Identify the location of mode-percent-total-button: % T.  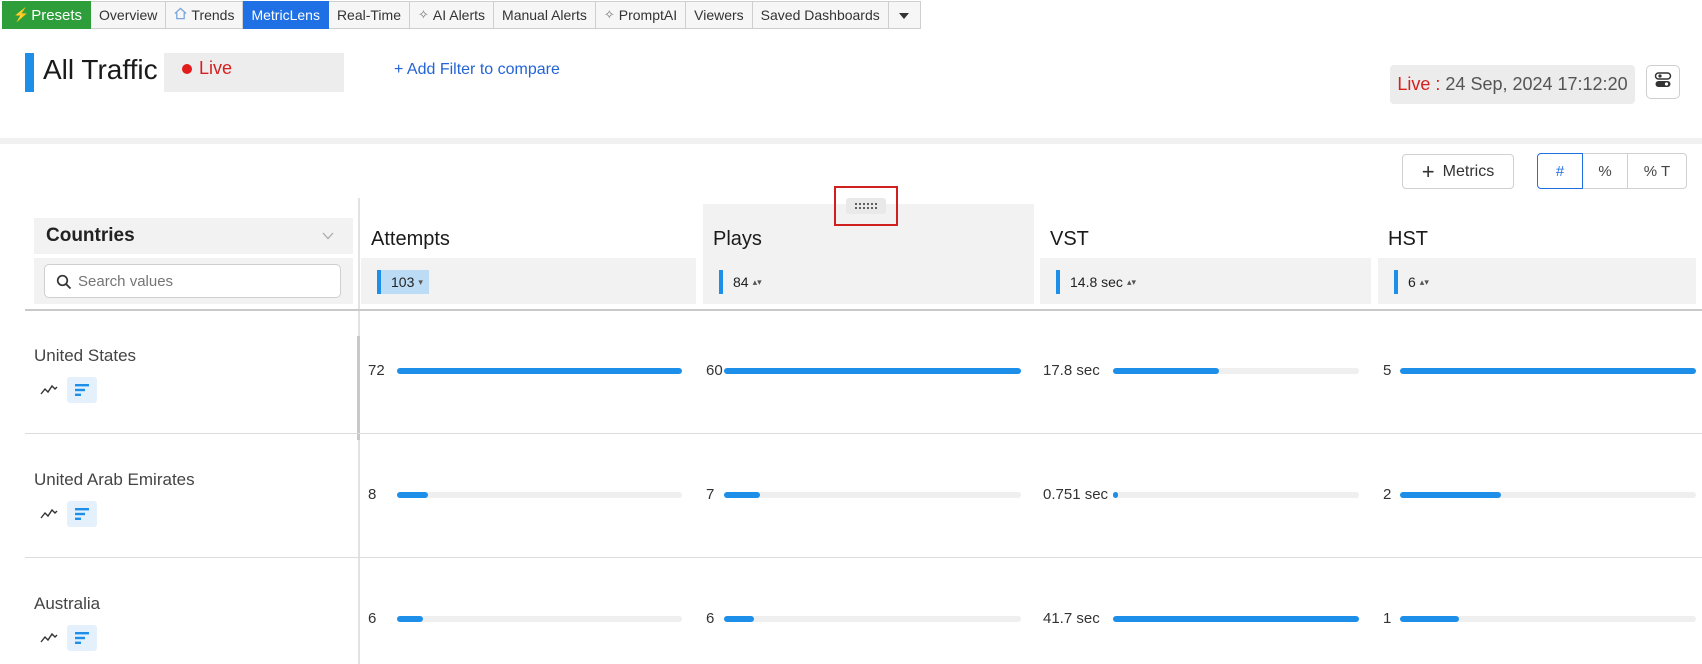
(1657, 171).